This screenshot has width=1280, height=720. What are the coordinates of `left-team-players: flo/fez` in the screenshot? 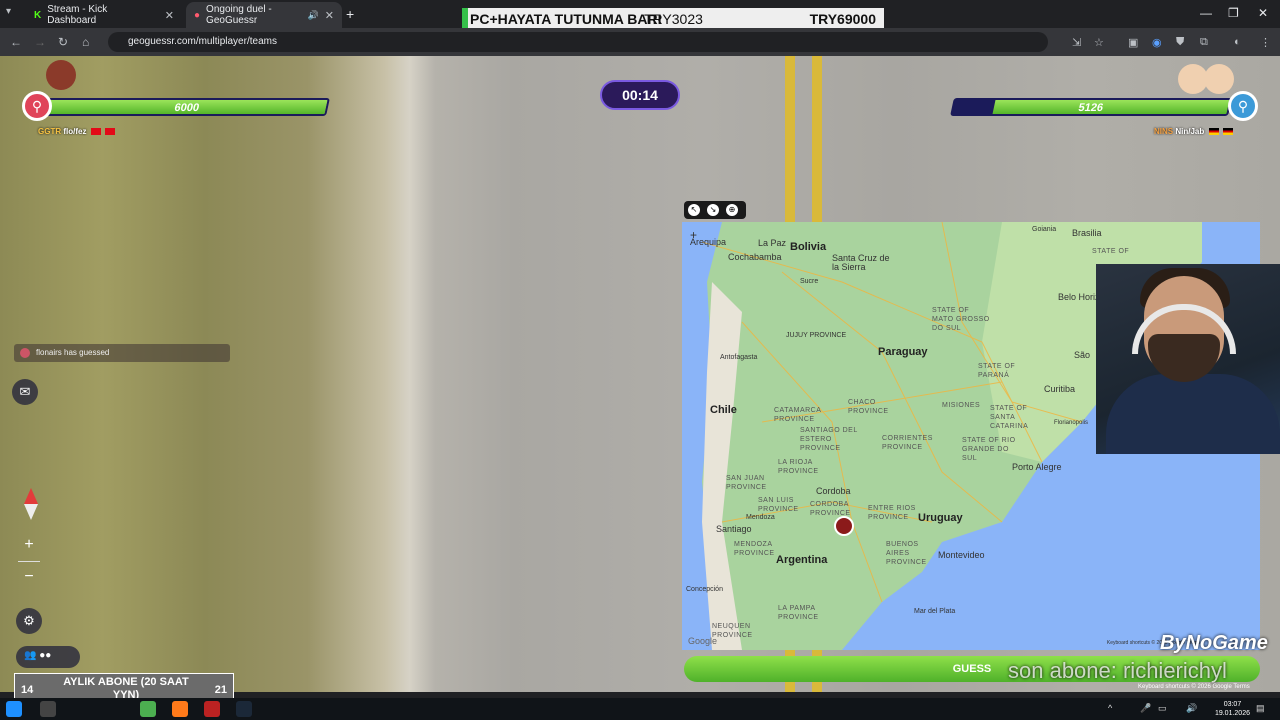 It's located at (75, 131).